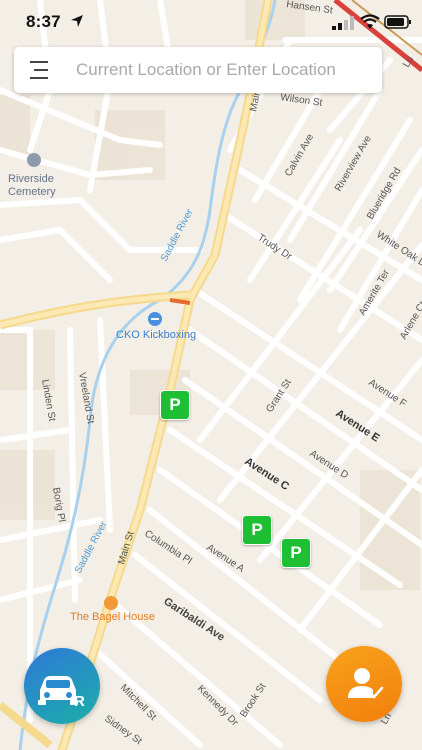  I want to click on svg-text: R, so click(79, 701).